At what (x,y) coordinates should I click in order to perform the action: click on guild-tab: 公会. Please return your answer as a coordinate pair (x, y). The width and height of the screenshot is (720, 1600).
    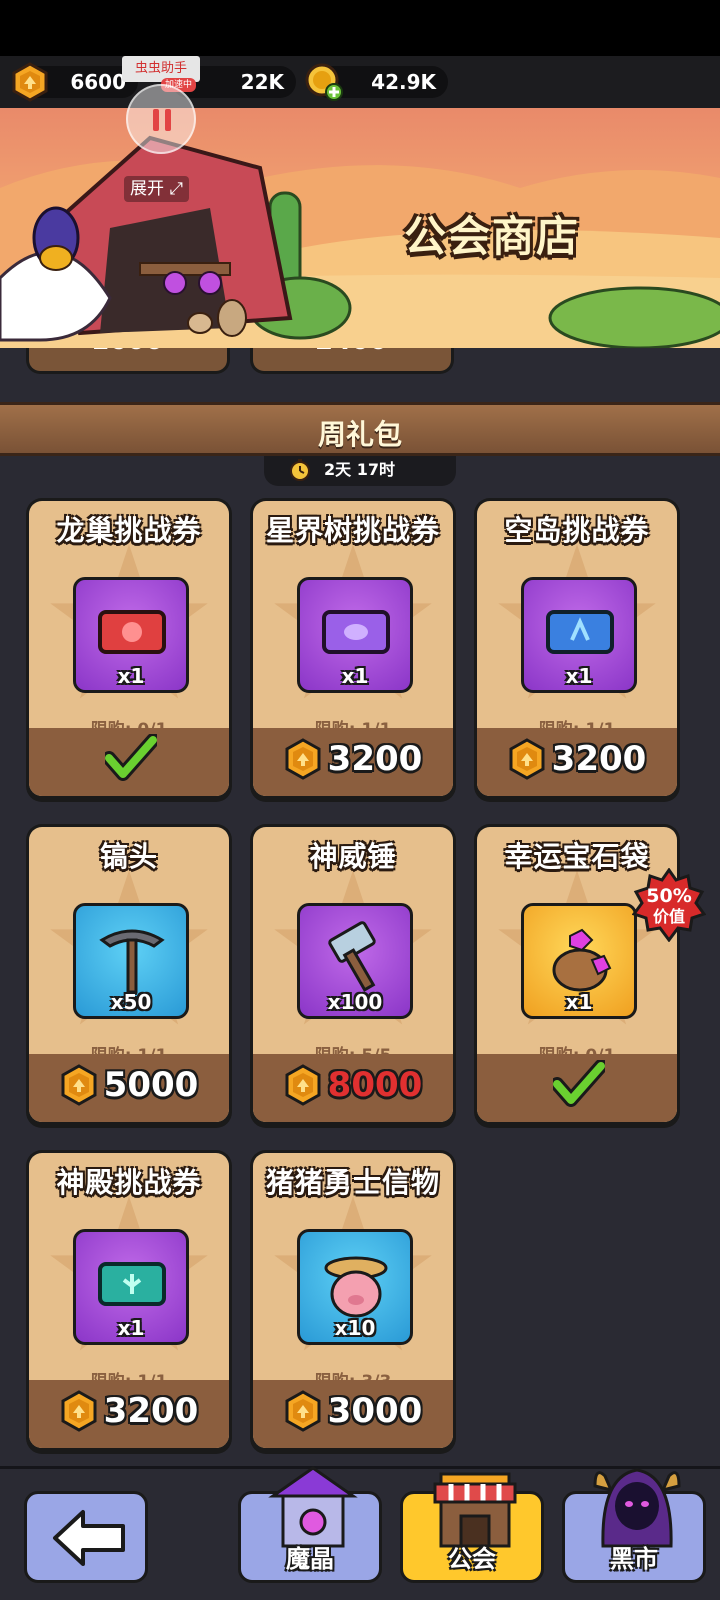
    Looking at the image, I should click on (472, 1527).